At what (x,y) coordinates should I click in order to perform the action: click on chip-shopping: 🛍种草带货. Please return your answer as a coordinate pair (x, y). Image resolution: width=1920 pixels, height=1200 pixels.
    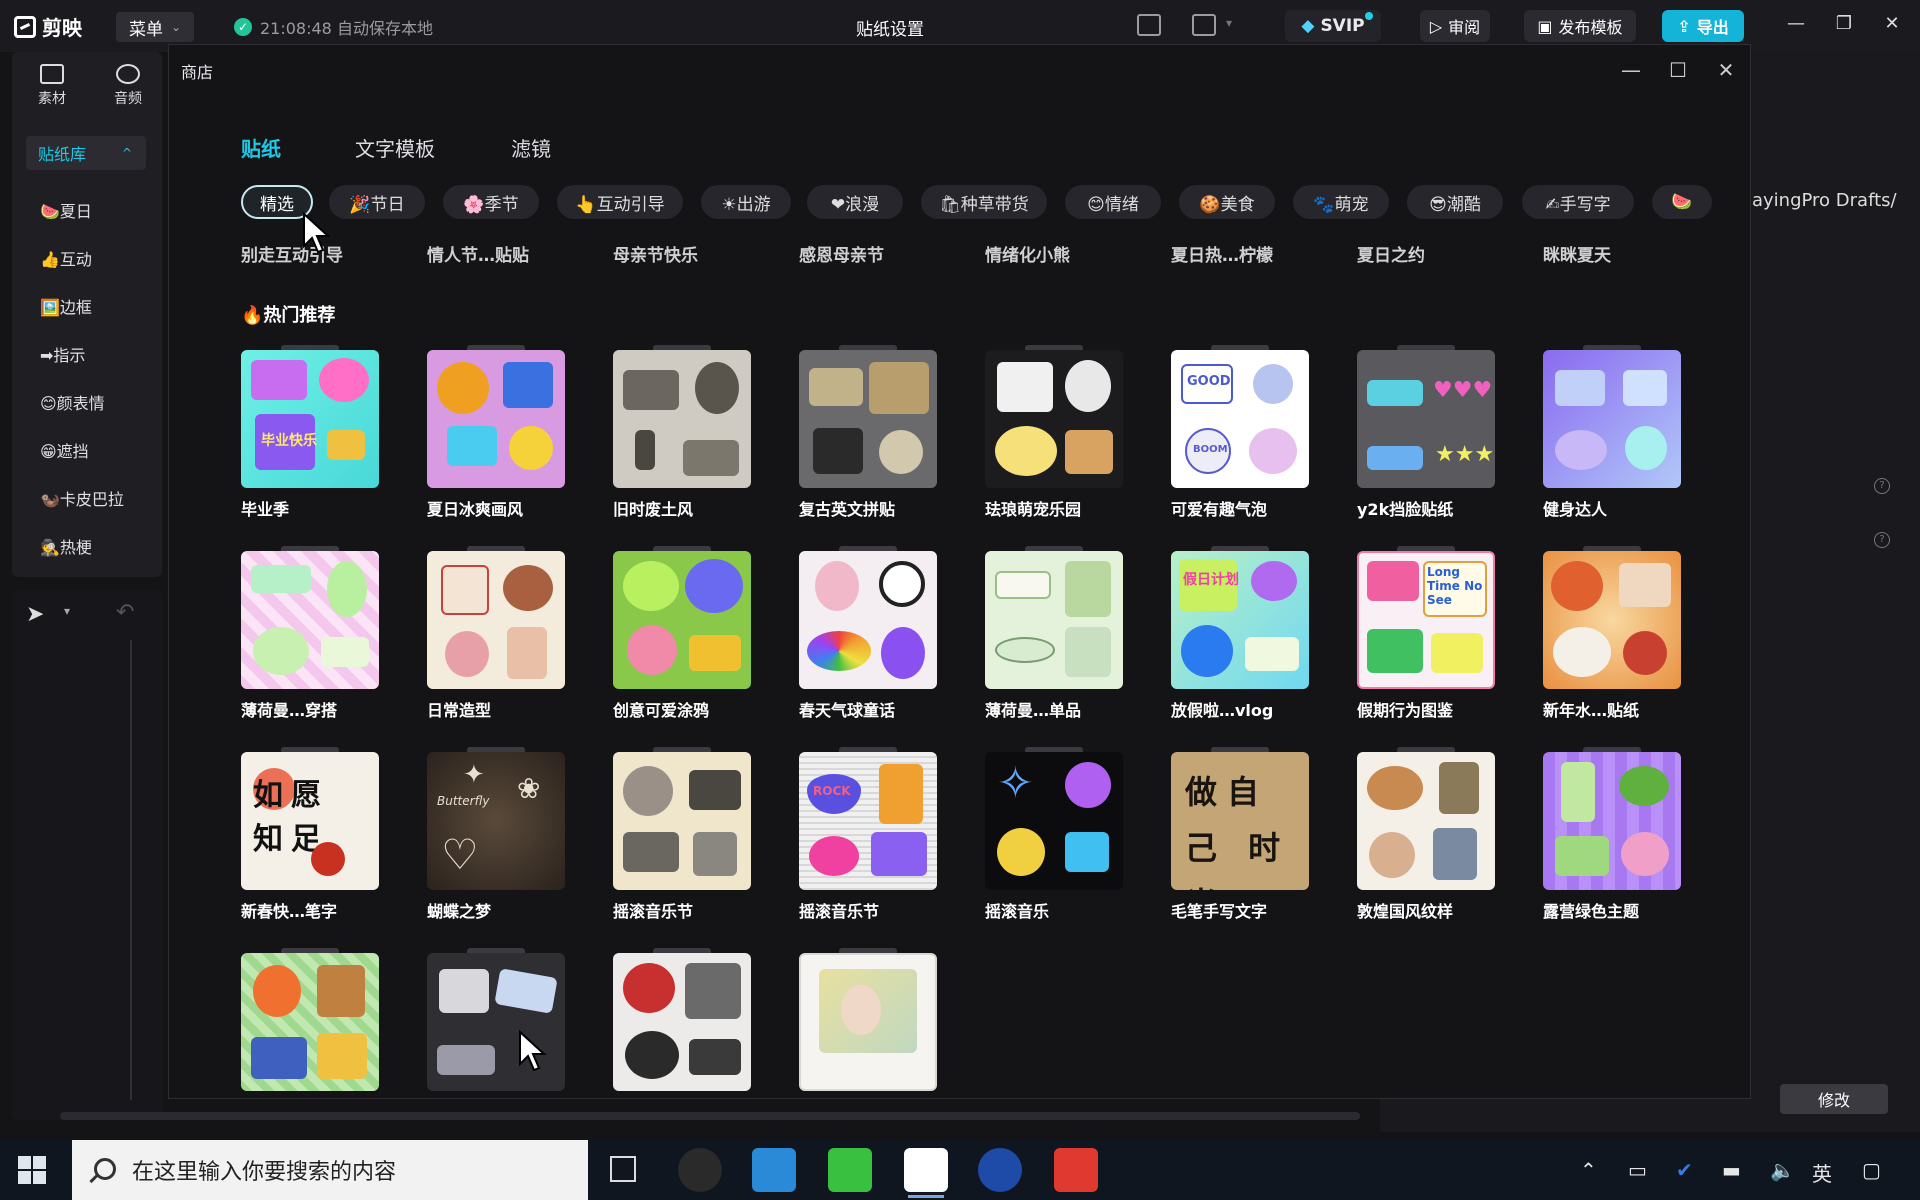
    Looking at the image, I should click on (984, 202).